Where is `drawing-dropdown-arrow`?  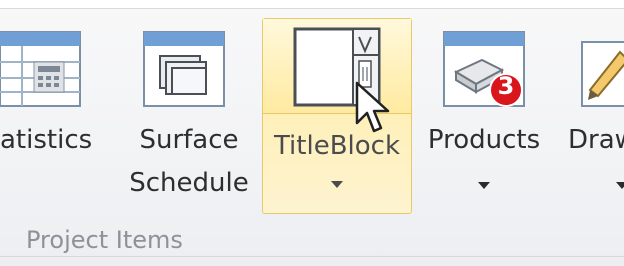 drawing-dropdown-arrow is located at coordinates (620, 185).